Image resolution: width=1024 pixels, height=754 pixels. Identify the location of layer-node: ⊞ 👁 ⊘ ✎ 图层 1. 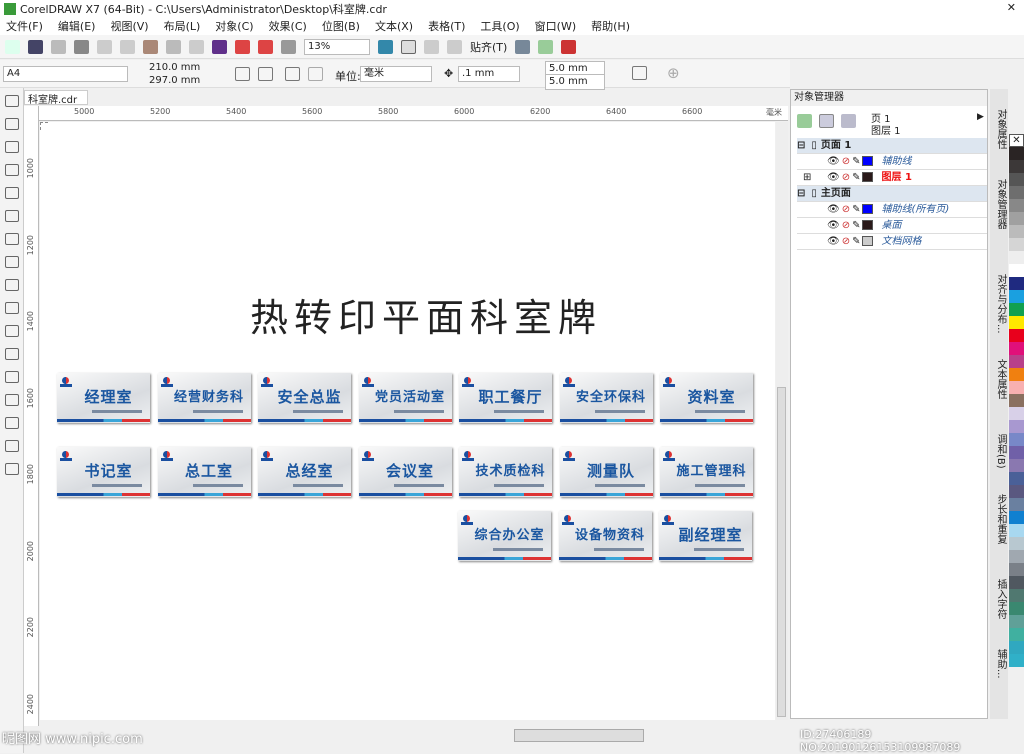
(892, 178).